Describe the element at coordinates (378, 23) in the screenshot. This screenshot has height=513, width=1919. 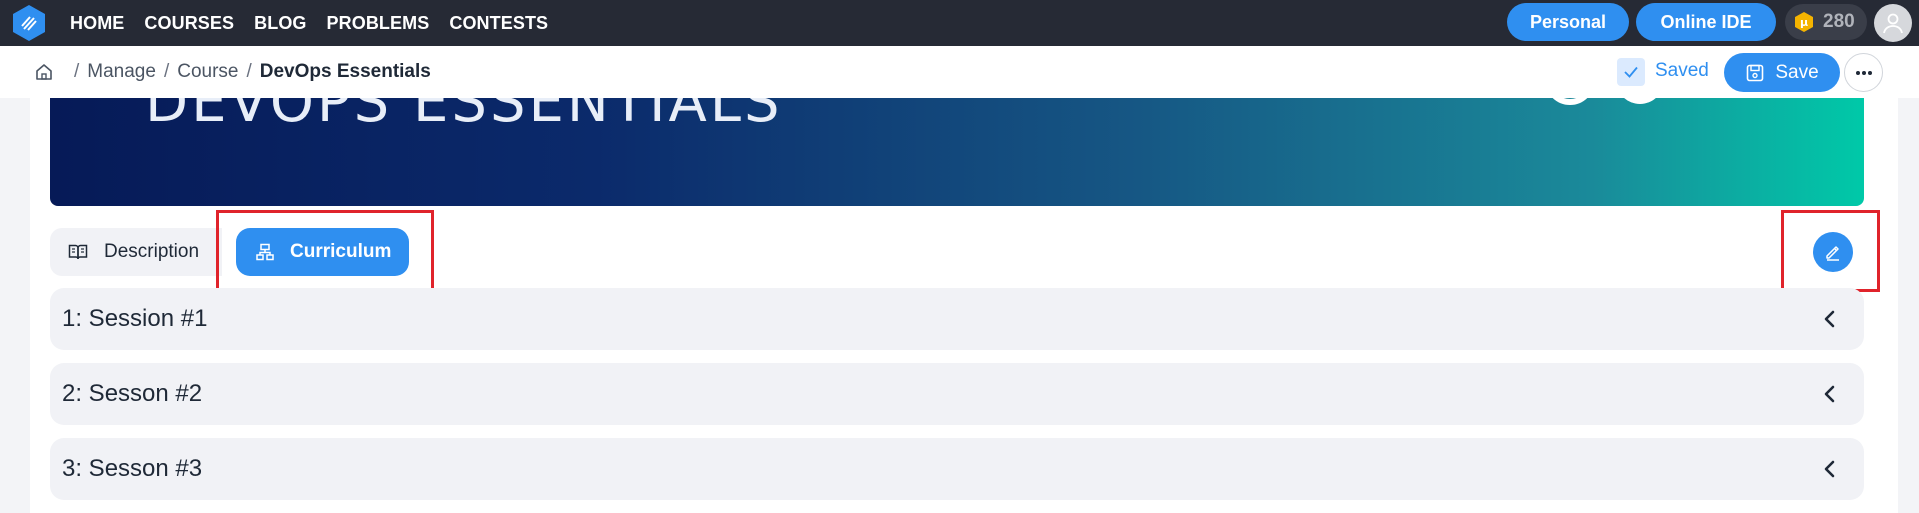
I see `nav-problems-link: PROBLEMS` at that location.